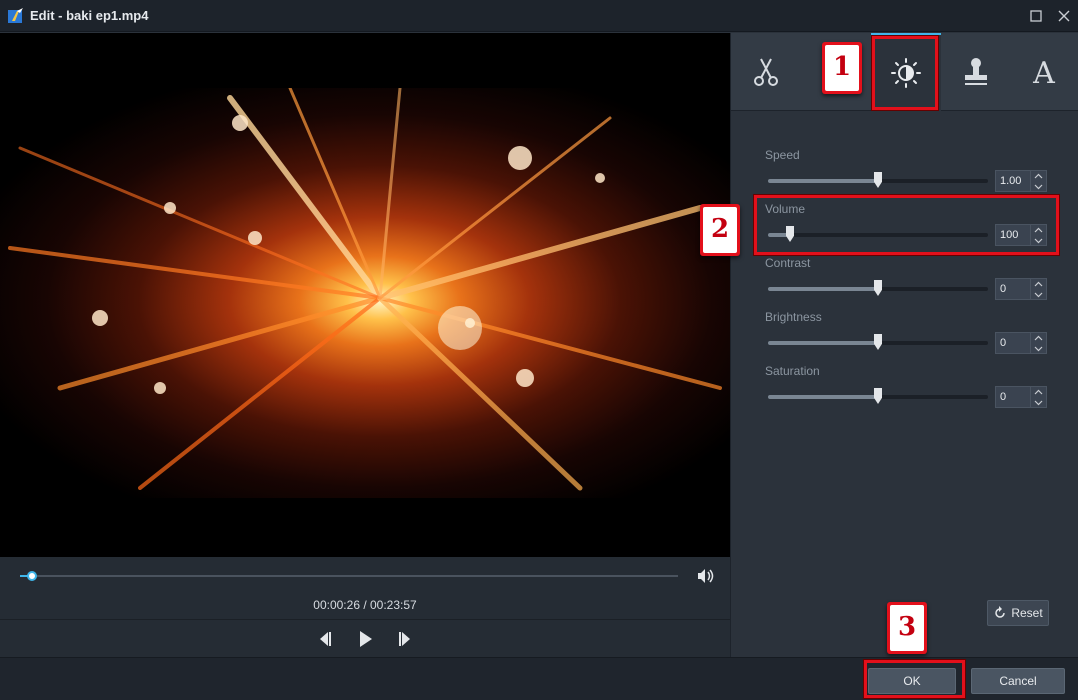  I want to click on title-bar: Edit - baki ep1.mp4, so click(539, 16).